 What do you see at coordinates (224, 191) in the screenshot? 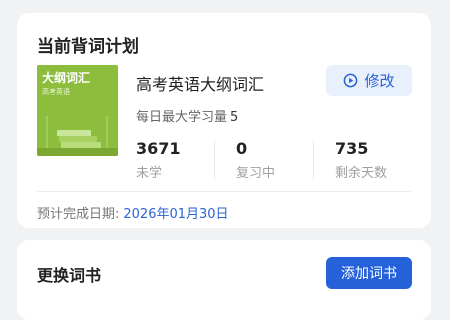
I see `divider` at bounding box center [224, 191].